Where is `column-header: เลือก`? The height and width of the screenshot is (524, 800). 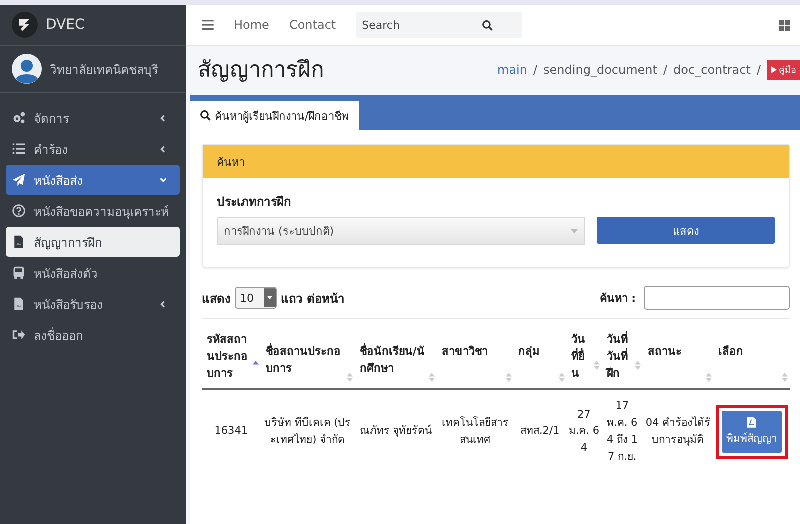
column-header: เลือก is located at coordinates (749, 351).